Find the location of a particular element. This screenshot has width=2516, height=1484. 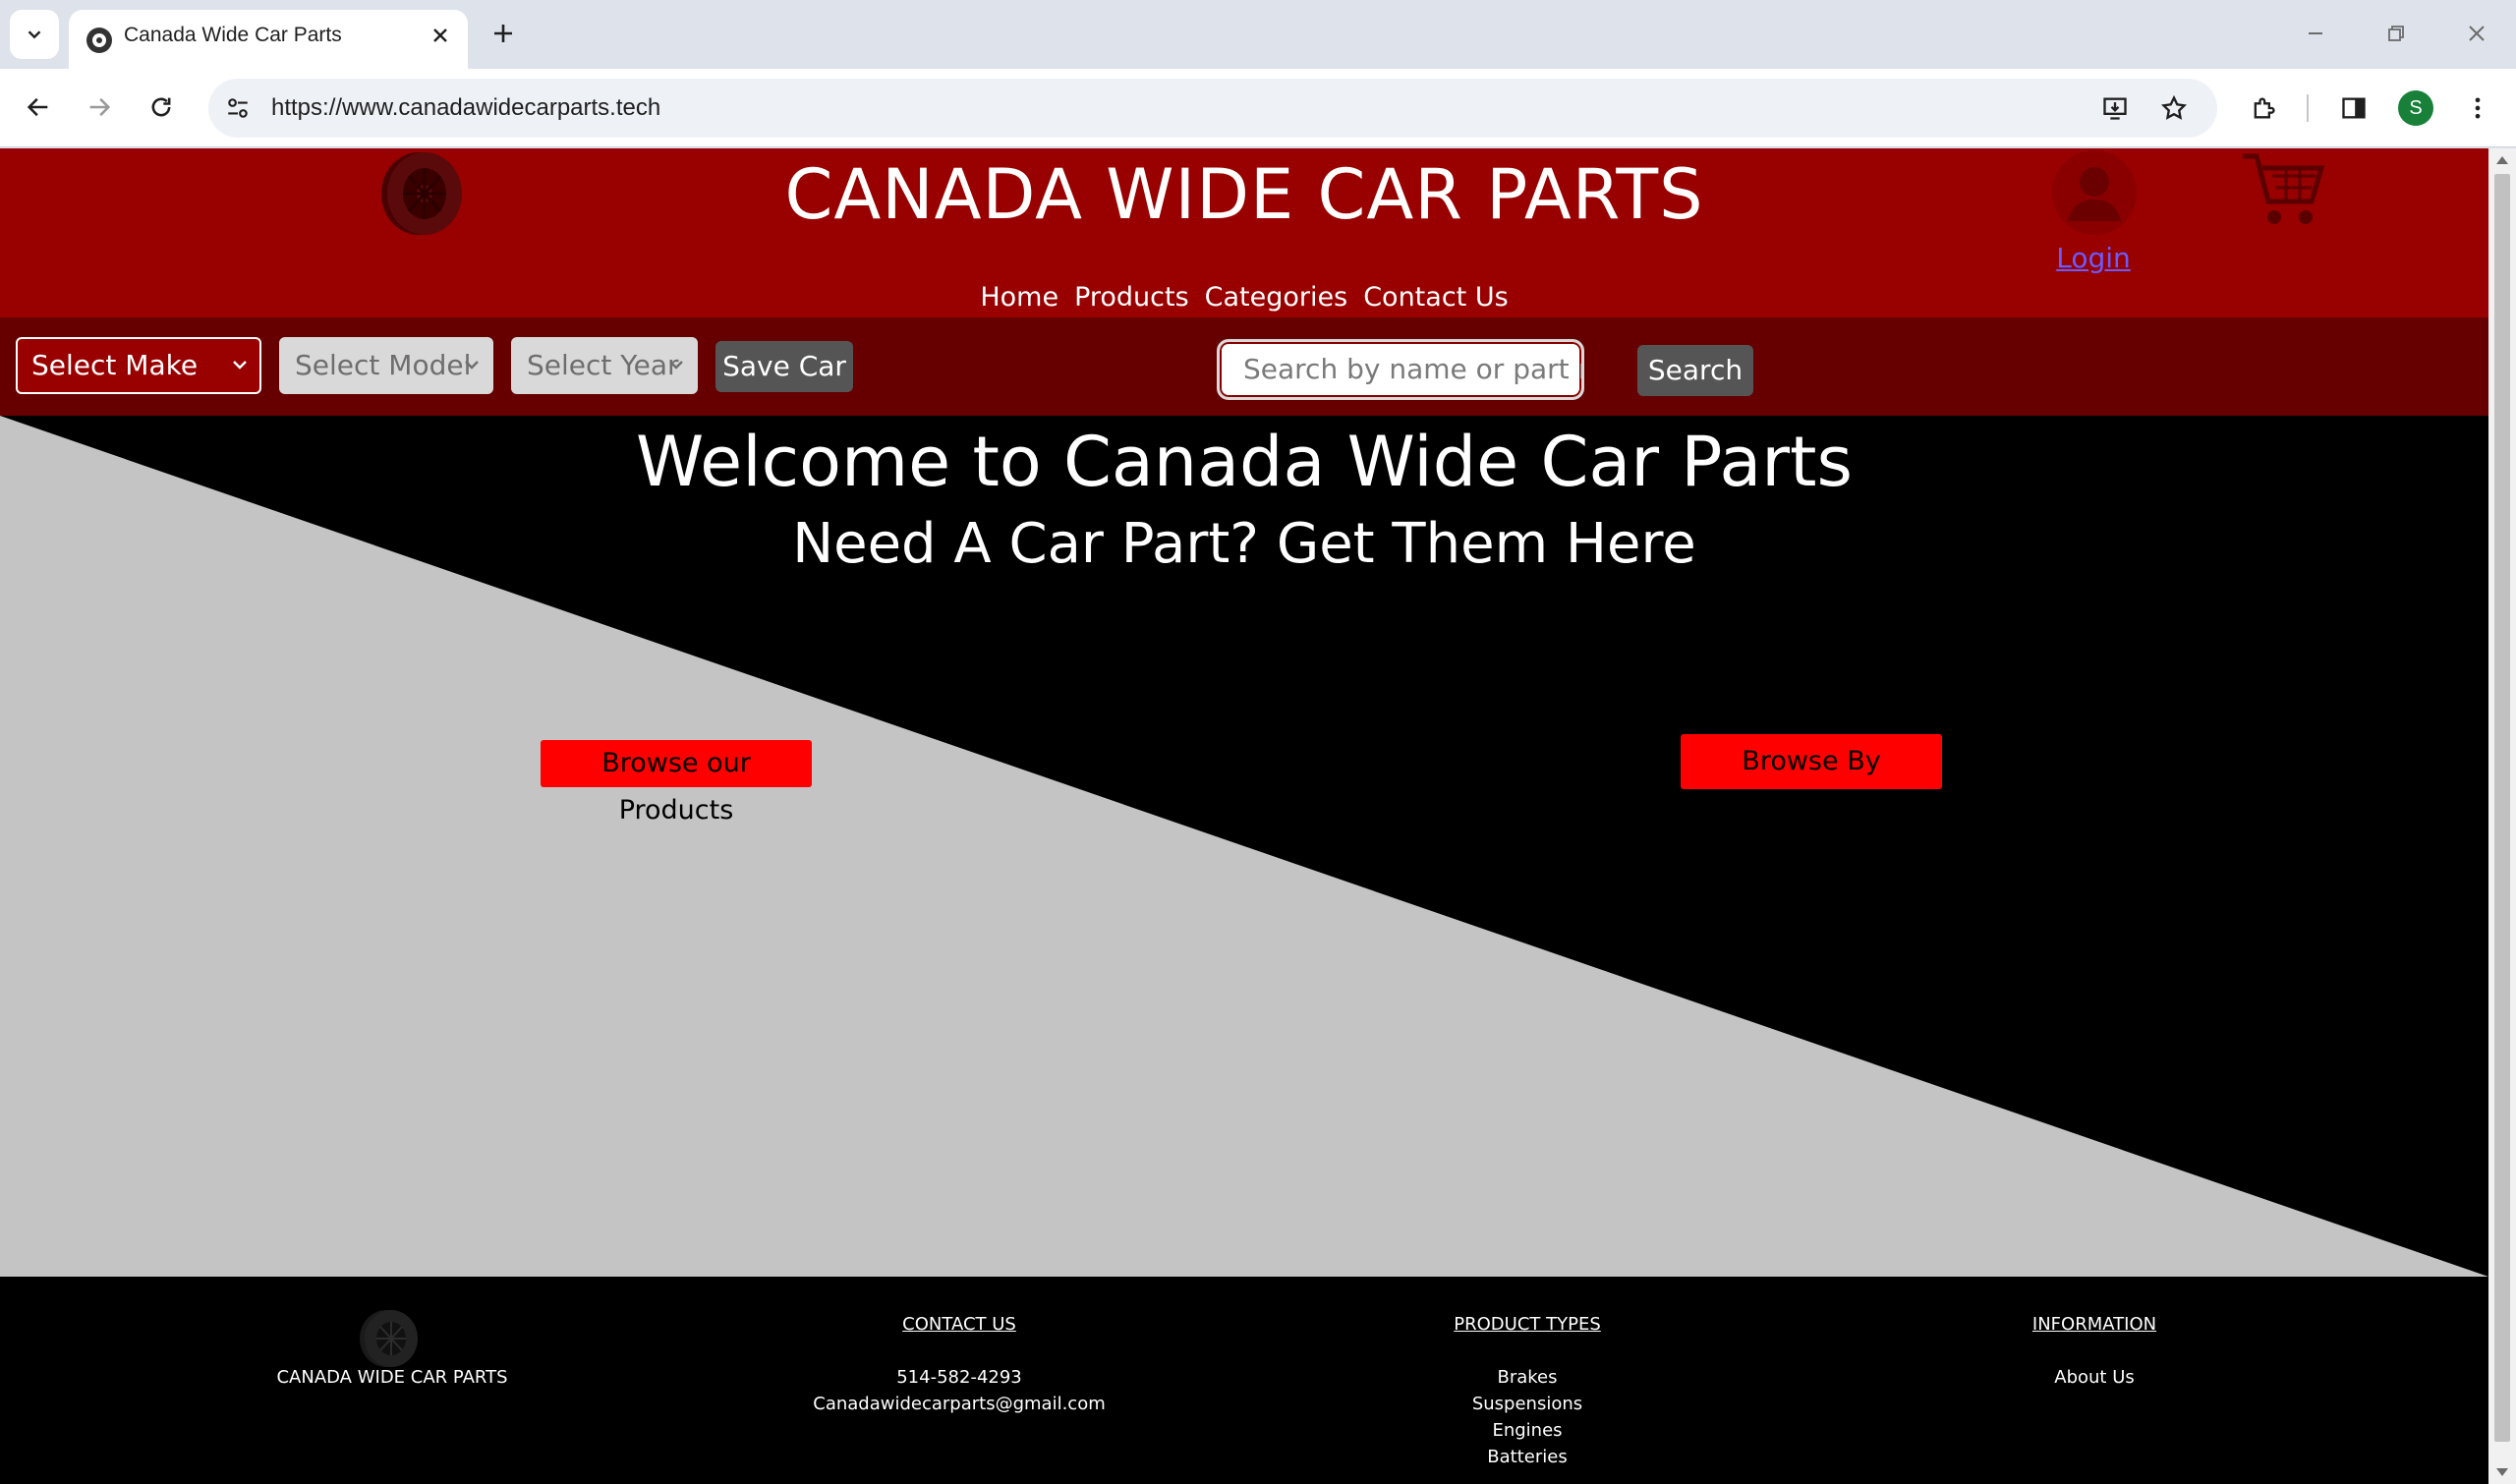

nav-home: Home is located at coordinates (1019, 297).